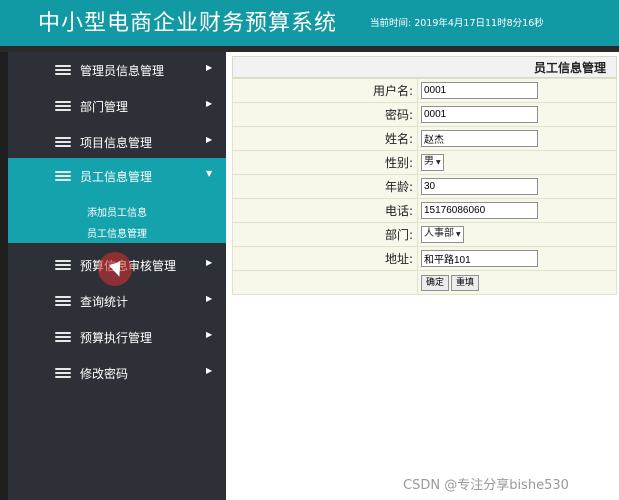 Image resolution: width=619 pixels, height=500 pixels. Describe the element at coordinates (209, 173) in the screenshot. I see `chevron-down-icon: ▼` at that location.